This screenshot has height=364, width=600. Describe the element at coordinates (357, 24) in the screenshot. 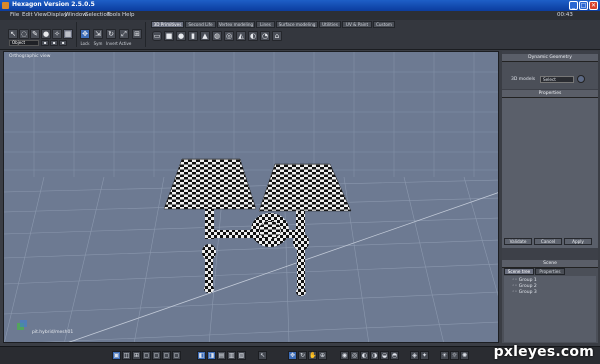

I see `tab-uv-paint: UV & Paint` at that location.